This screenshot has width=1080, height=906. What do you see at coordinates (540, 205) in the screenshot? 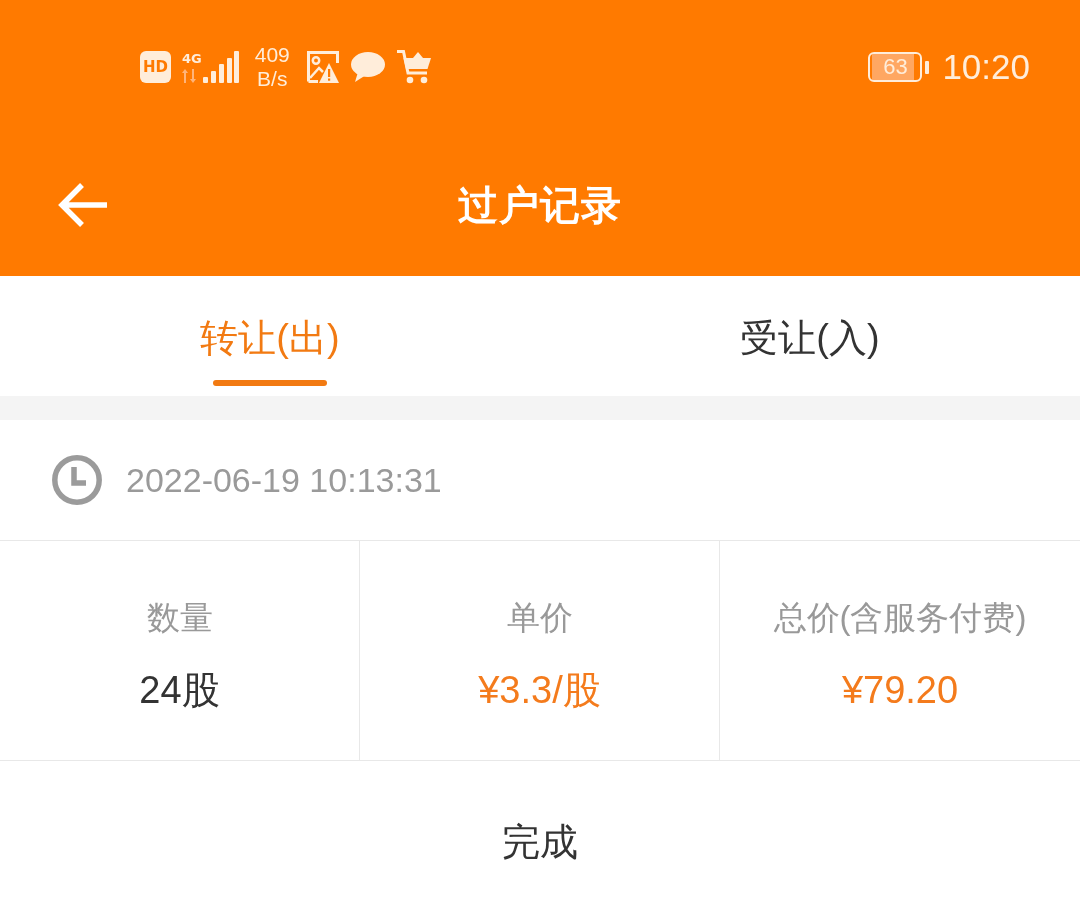
I see `page-title: 过户记录` at bounding box center [540, 205].